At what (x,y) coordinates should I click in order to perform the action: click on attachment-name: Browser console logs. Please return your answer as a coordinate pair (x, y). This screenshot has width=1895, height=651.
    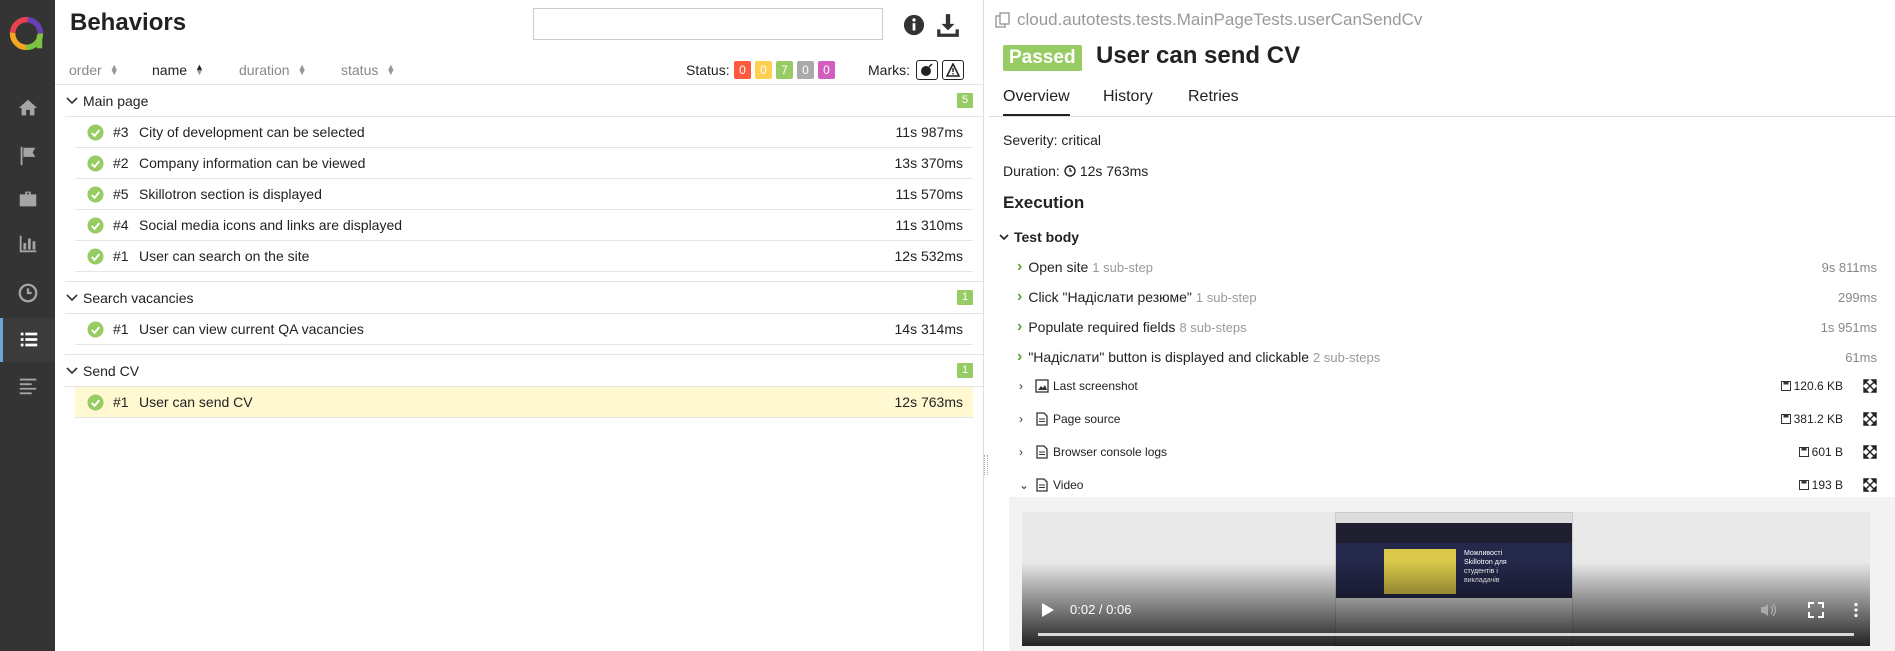
    Looking at the image, I should click on (1110, 452).